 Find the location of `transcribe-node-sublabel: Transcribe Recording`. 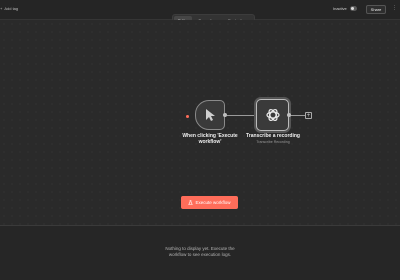

transcribe-node-sublabel: Transcribe Recording is located at coordinates (273, 142).